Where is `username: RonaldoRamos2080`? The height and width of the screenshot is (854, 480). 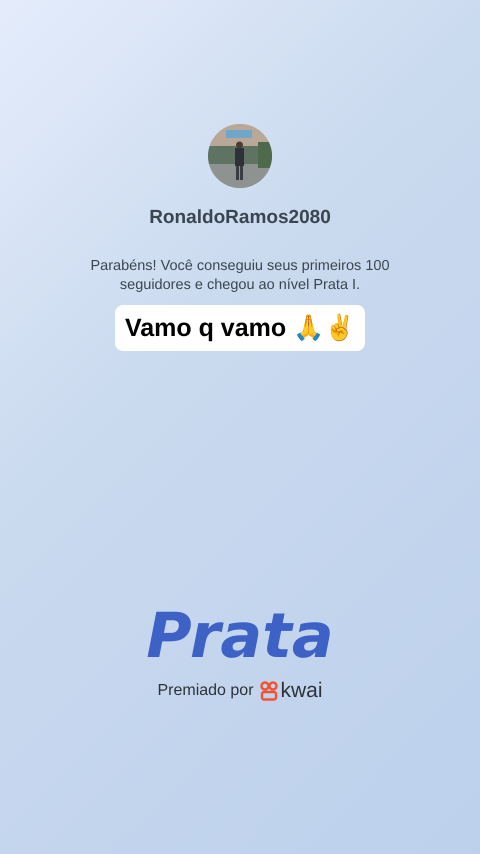
username: RonaldoRamos2080 is located at coordinates (240, 218).